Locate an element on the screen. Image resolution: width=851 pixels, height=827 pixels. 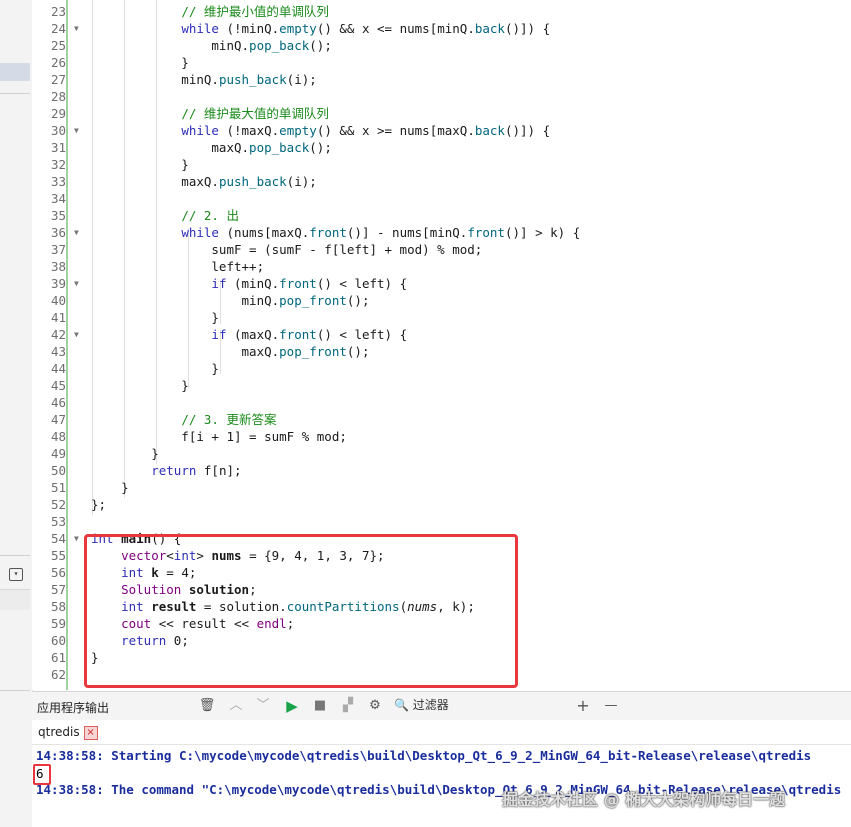
code-token: back is located at coordinates (489, 28).